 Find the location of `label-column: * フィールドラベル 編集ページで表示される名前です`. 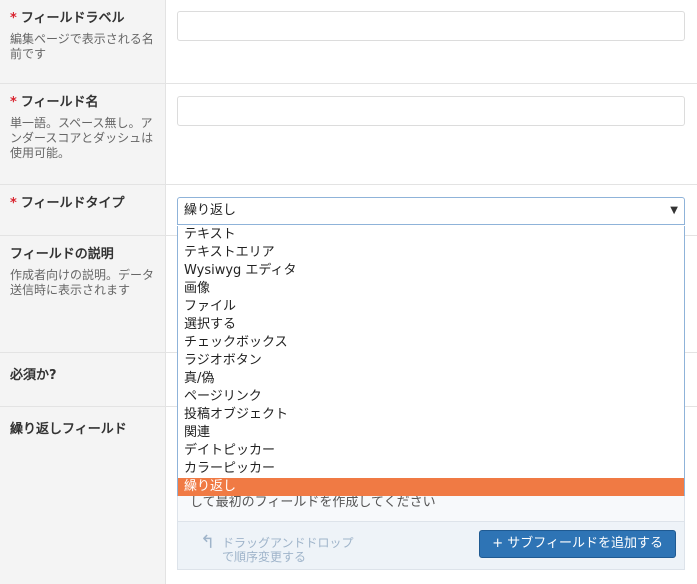

label-column: * フィールドラベル 編集ページで表示される名前です is located at coordinates (83, 41).